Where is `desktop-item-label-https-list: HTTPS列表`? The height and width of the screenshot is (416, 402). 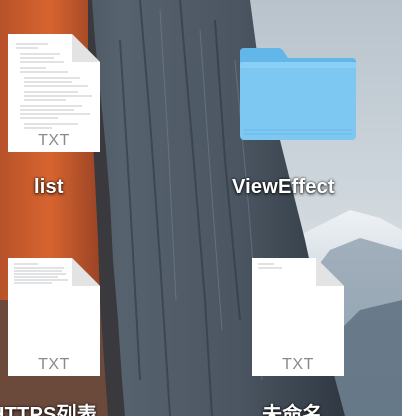
desktop-item-label-https-list: HTTPS列表 is located at coordinates (48, 407).